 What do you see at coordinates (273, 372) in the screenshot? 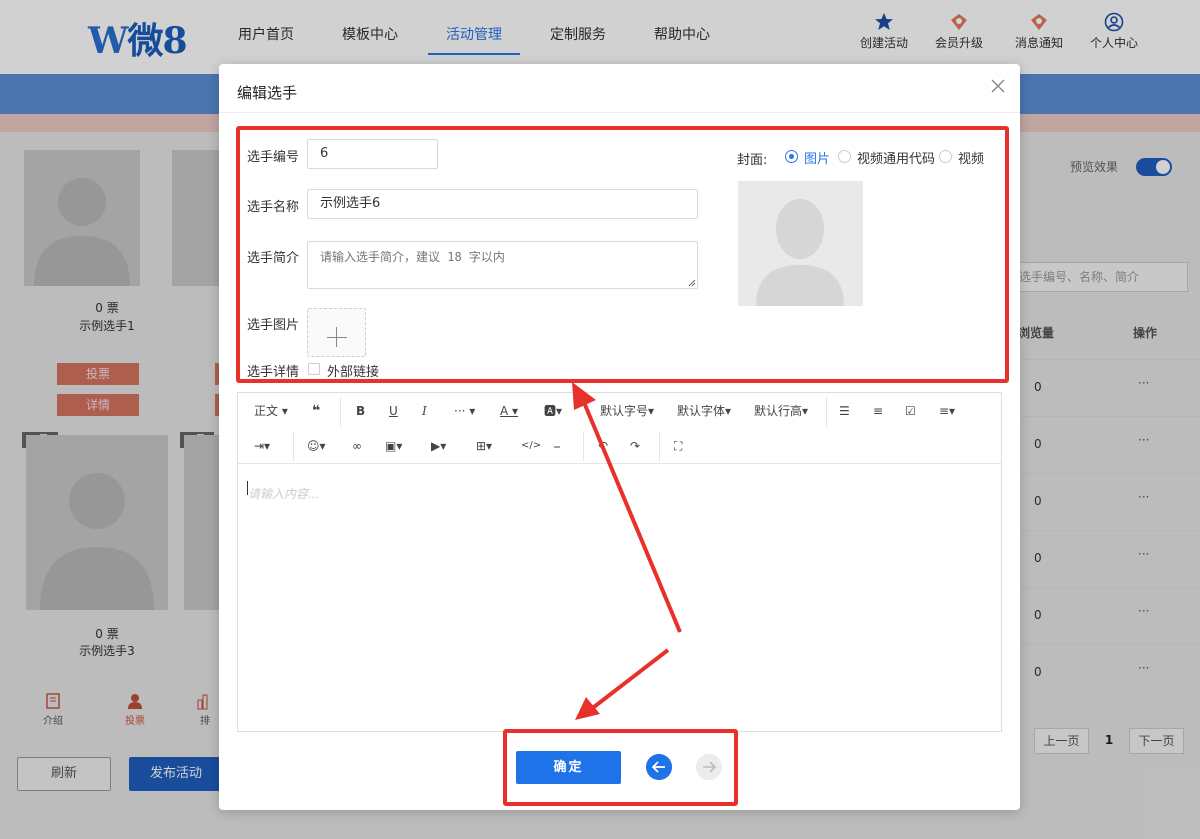
I see `detail-label: 选手详情` at bounding box center [273, 372].